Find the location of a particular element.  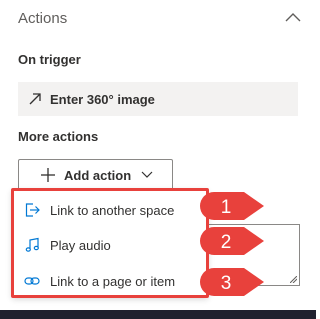

bottom-bar is located at coordinates (158, 314).